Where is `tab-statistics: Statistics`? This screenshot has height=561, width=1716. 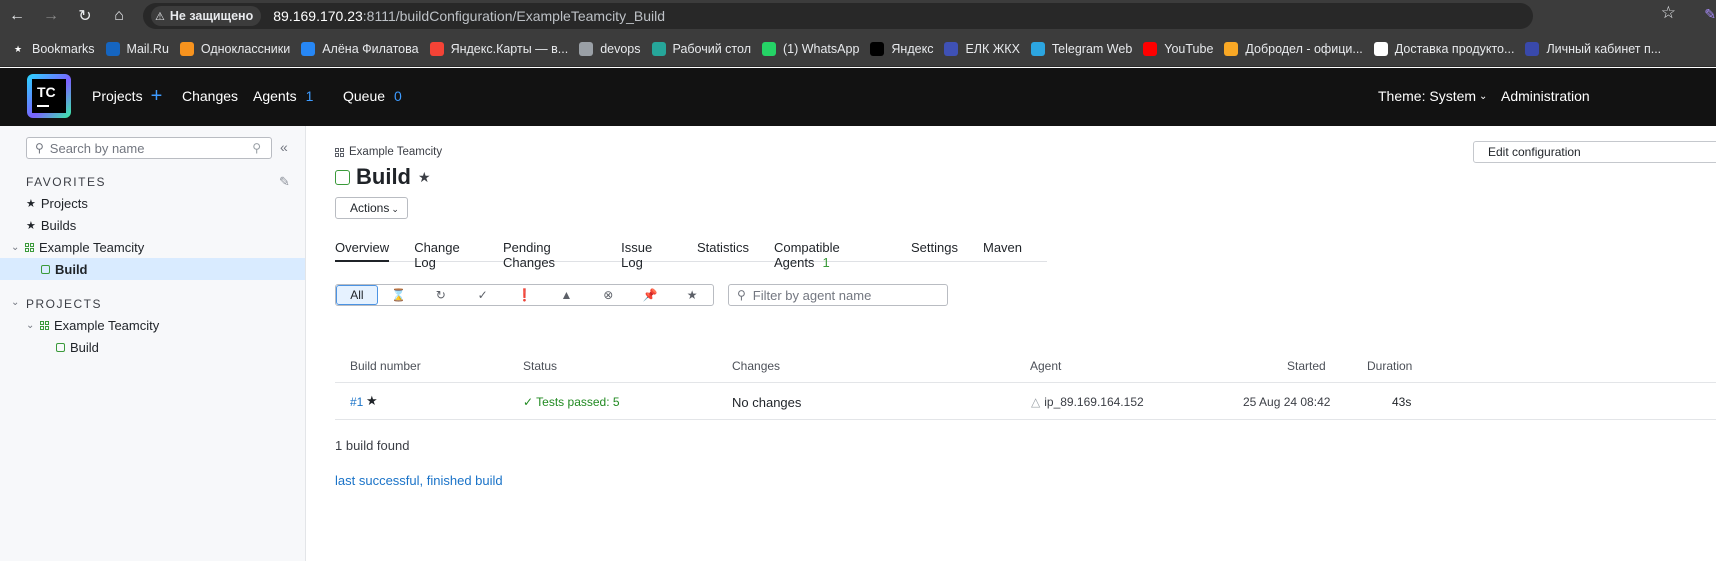 tab-statistics: Statistics is located at coordinates (723, 251).